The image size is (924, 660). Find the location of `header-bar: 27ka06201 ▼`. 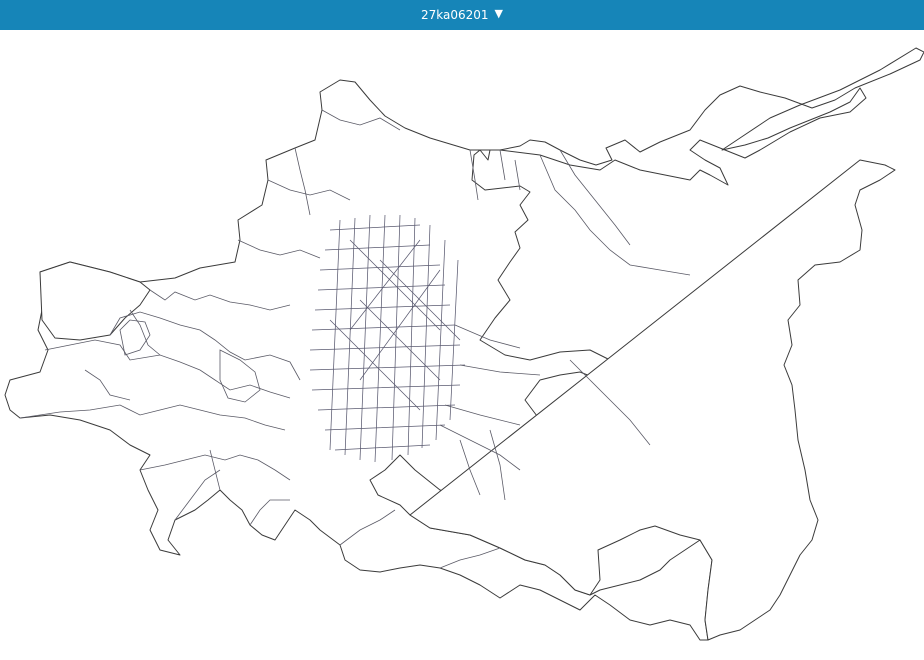

header-bar: 27ka06201 ▼ is located at coordinates (462, 15).